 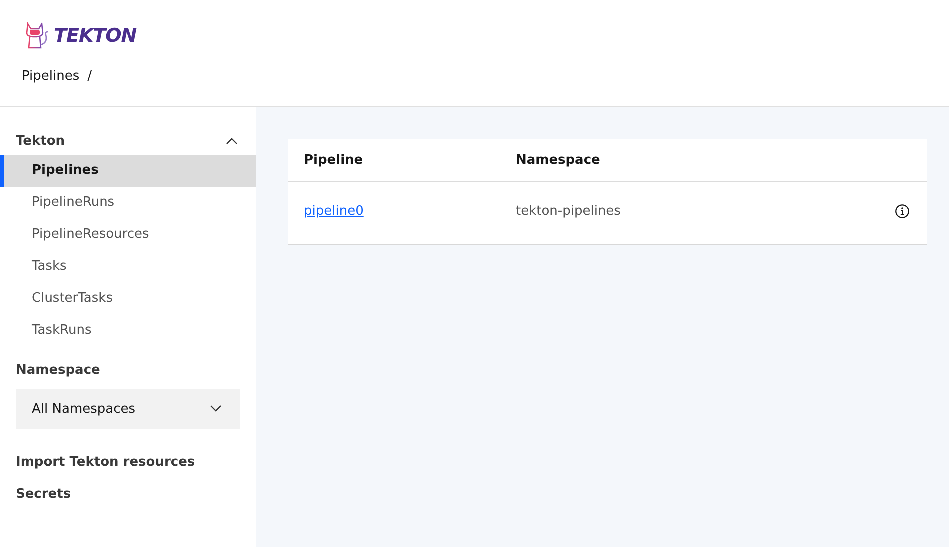 What do you see at coordinates (128, 299) in the screenshot?
I see `nav-item: ClusterTasks` at bounding box center [128, 299].